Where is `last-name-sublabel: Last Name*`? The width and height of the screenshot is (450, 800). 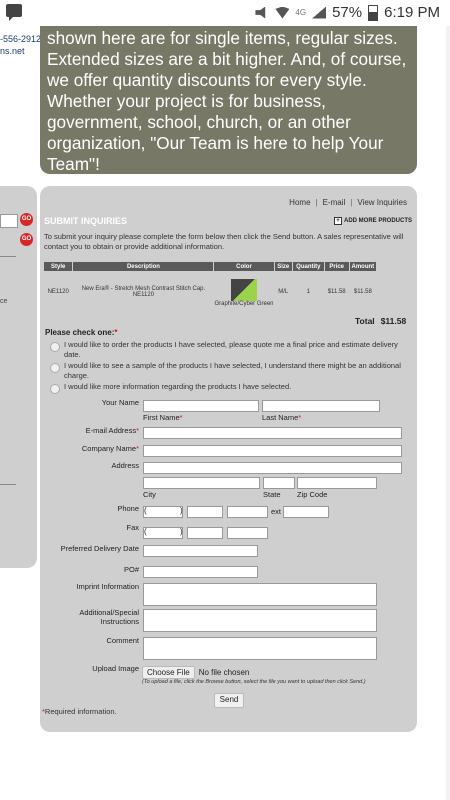
last-name-sublabel: Last Name* is located at coordinates (281, 417).